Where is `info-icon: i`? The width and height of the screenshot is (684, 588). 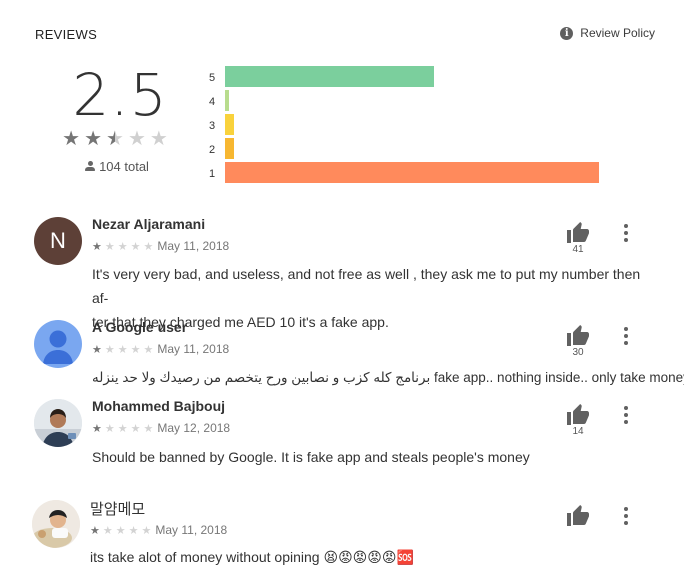 info-icon: i is located at coordinates (567, 33).